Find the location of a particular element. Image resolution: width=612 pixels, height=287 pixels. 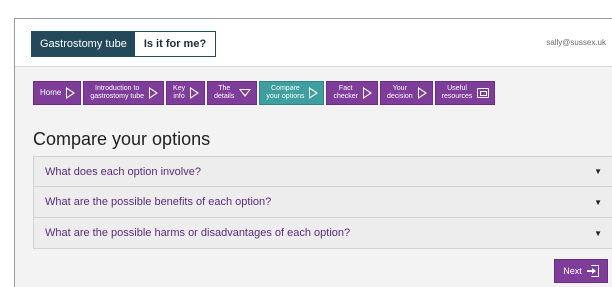

nav-label-line2: decision is located at coordinates (400, 96).